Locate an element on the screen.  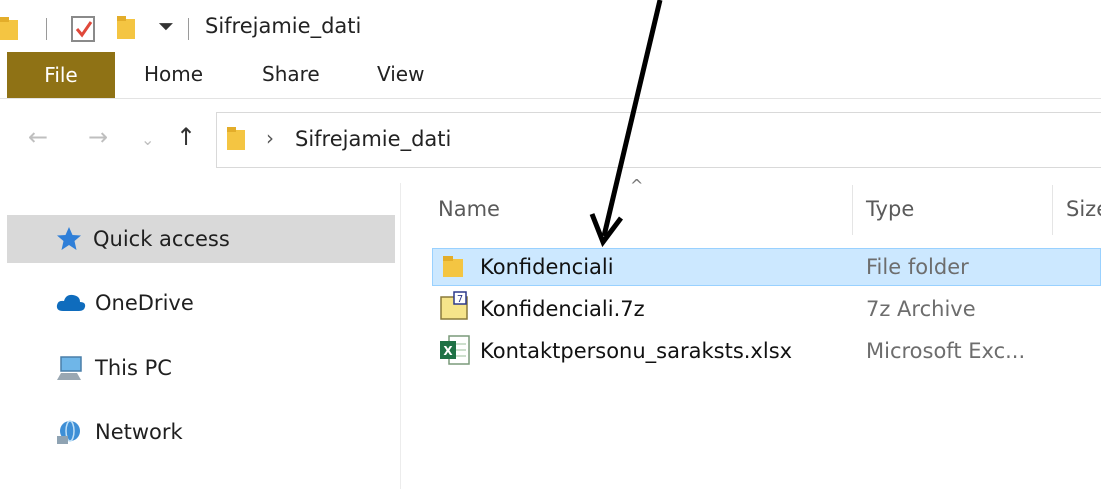
sort-ascending-indicator-icon: ^ is located at coordinates (637, 185).